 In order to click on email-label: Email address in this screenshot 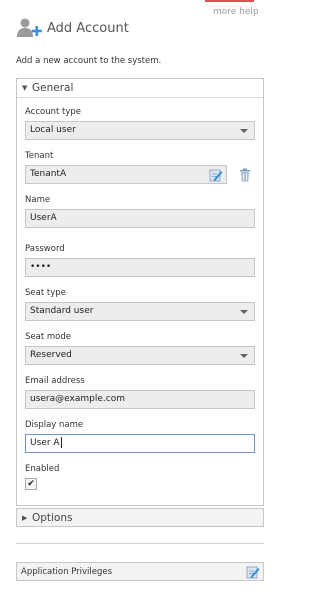, I will do `click(55, 381)`.